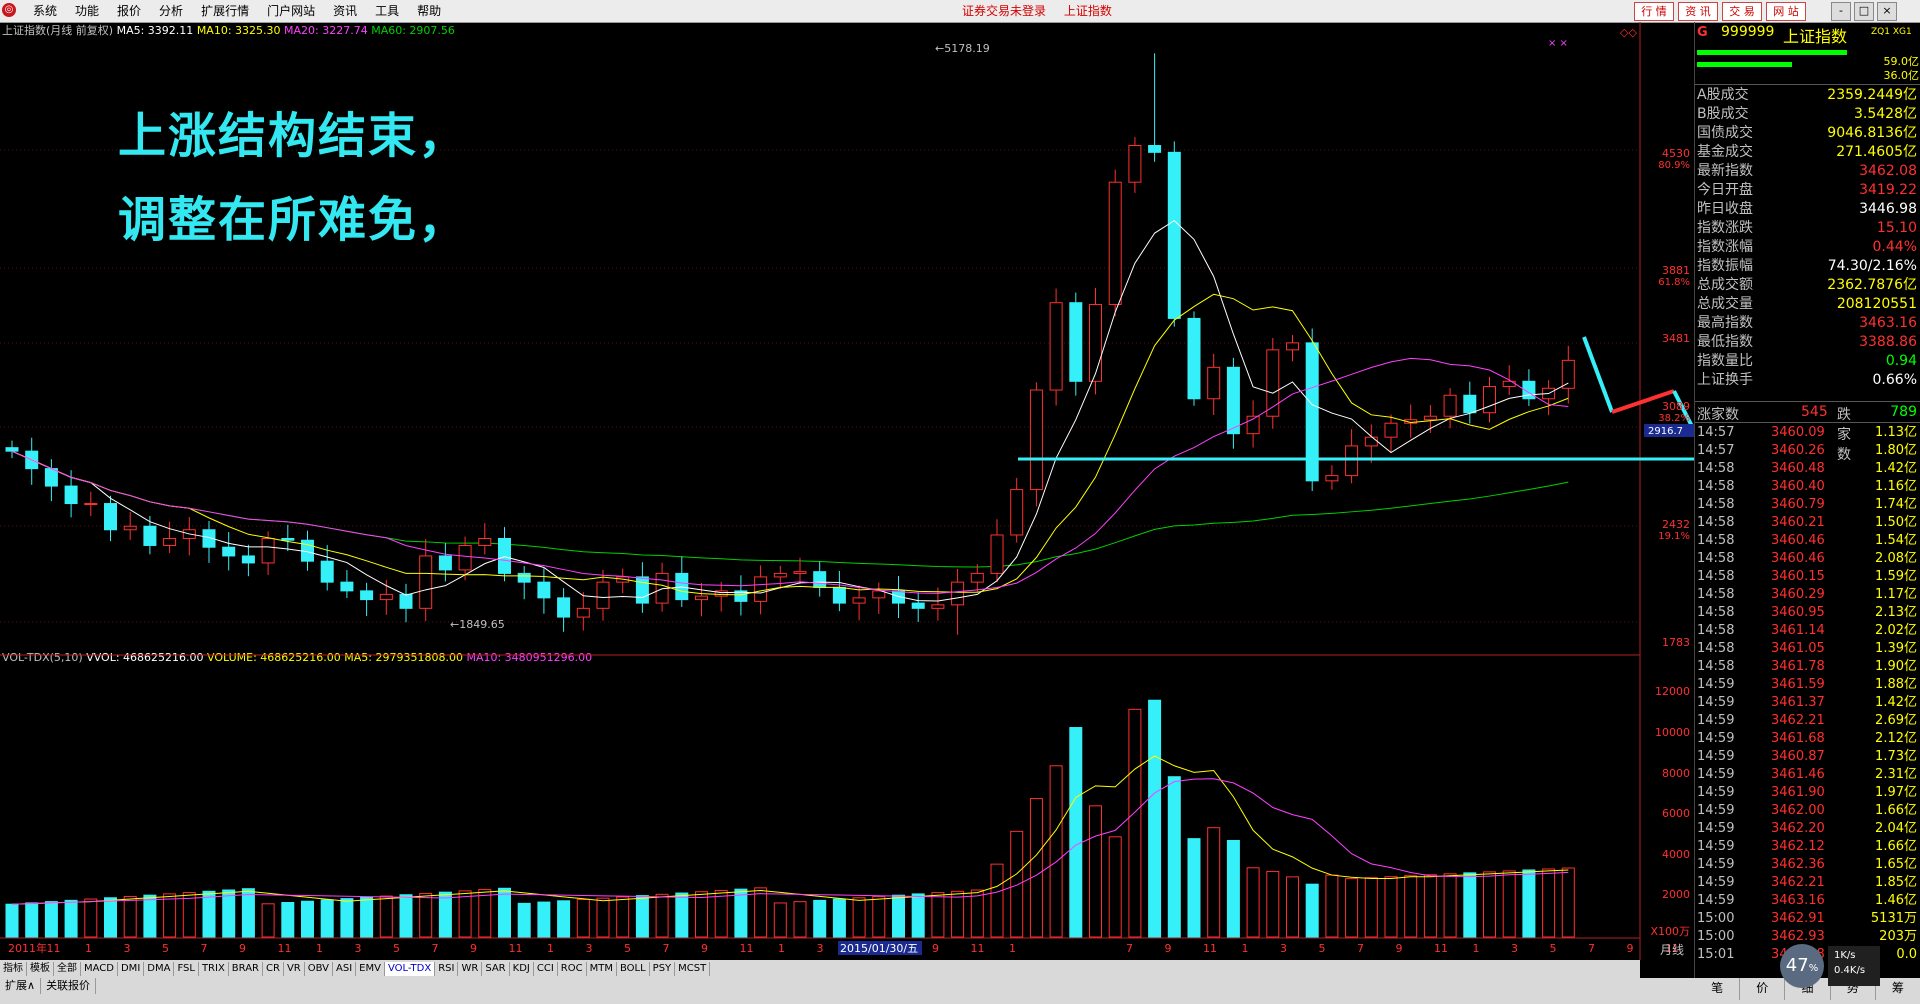 This screenshot has width=1920, height=1004. Describe the element at coordinates (1798, 720) in the screenshot. I see `tick-price: 3462.21` at that location.